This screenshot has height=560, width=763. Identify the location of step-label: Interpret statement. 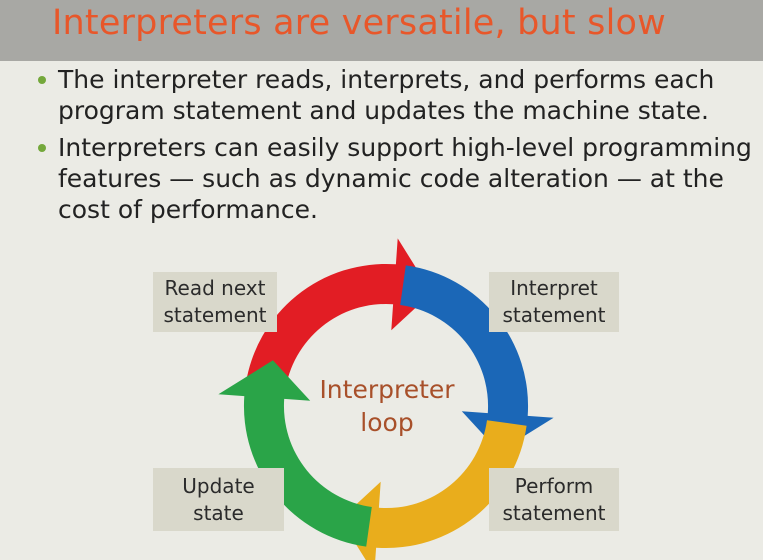
(554, 301).